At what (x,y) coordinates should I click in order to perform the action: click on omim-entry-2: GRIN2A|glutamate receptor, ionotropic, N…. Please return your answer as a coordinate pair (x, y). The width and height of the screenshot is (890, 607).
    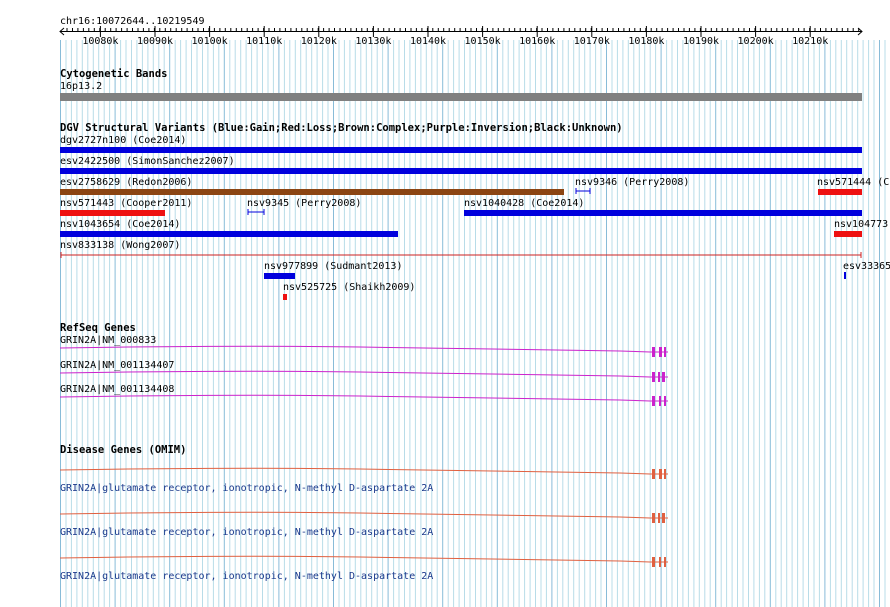
    Looking at the image, I should click on (246, 532).